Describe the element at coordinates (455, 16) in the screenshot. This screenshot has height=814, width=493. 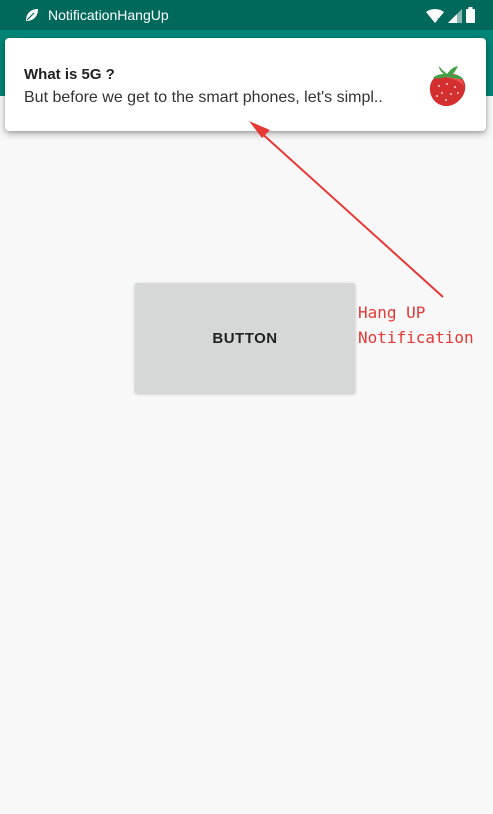
I see `signal-icon` at that location.